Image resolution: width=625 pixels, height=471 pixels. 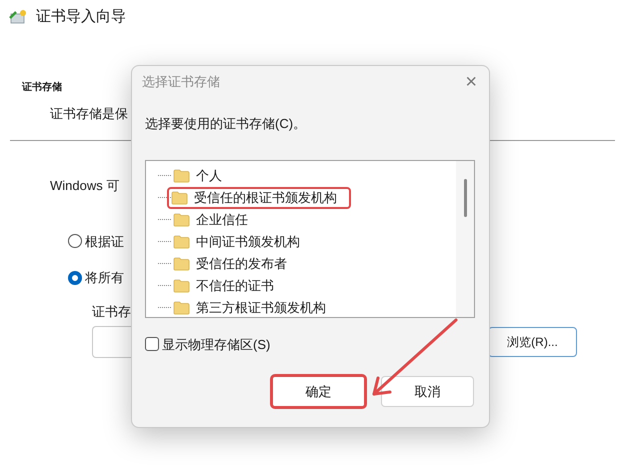 I want to click on window-title: 证书导入向导, so click(x=81, y=17).